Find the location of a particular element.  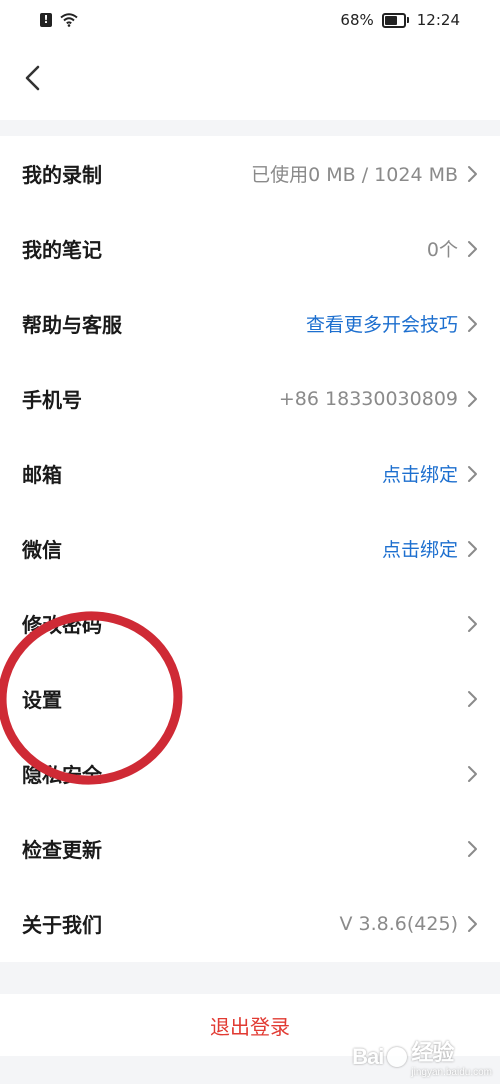

settings-row-password: 修改密码 is located at coordinates (250, 623).